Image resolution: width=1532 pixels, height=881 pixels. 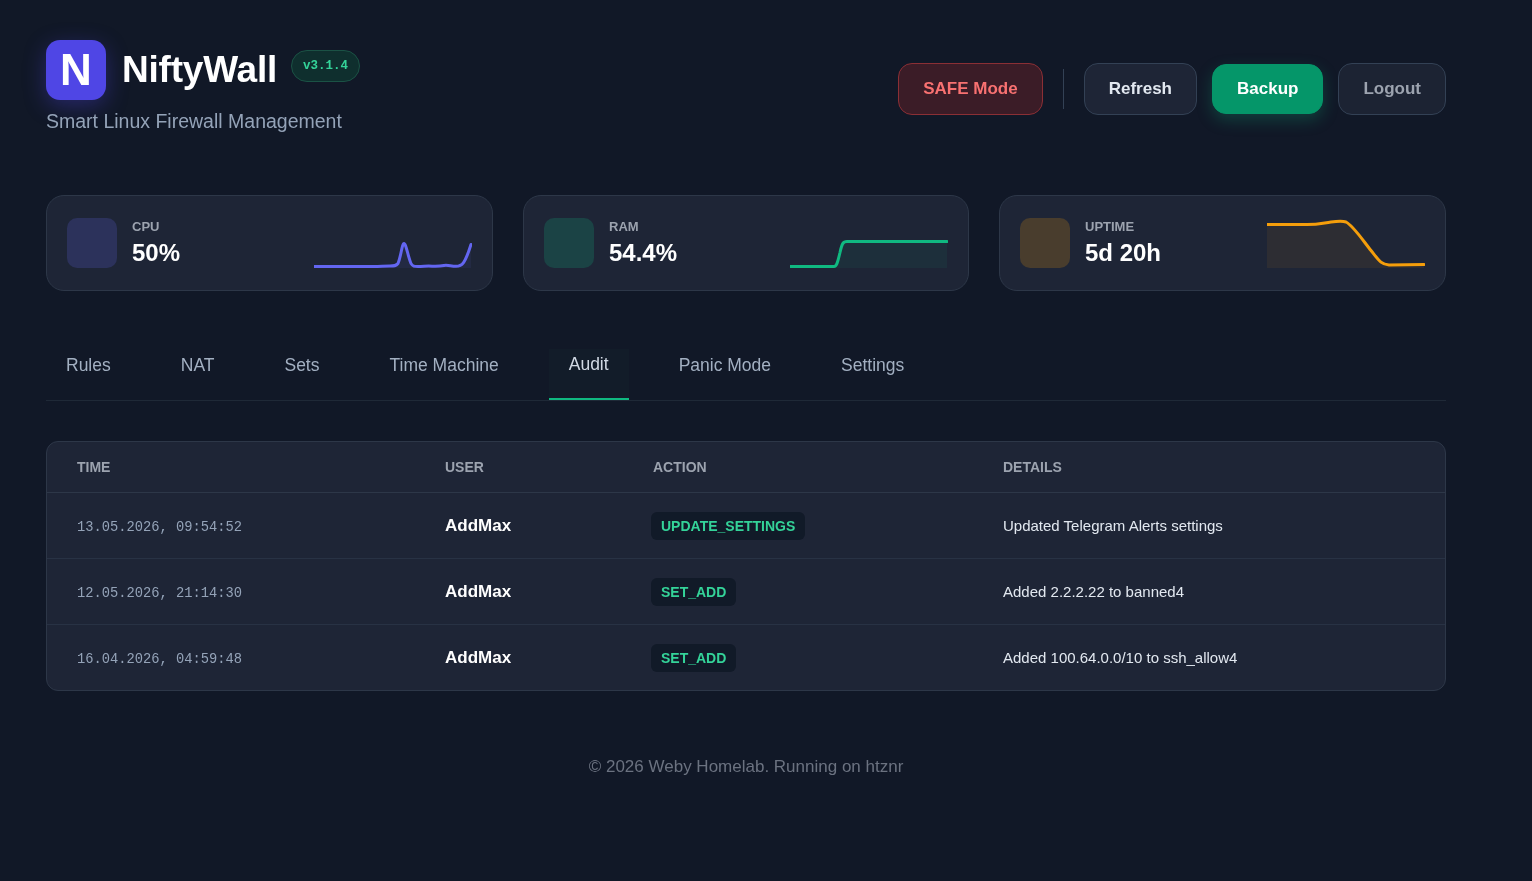 I want to click on stat-label: CPU, so click(x=146, y=227).